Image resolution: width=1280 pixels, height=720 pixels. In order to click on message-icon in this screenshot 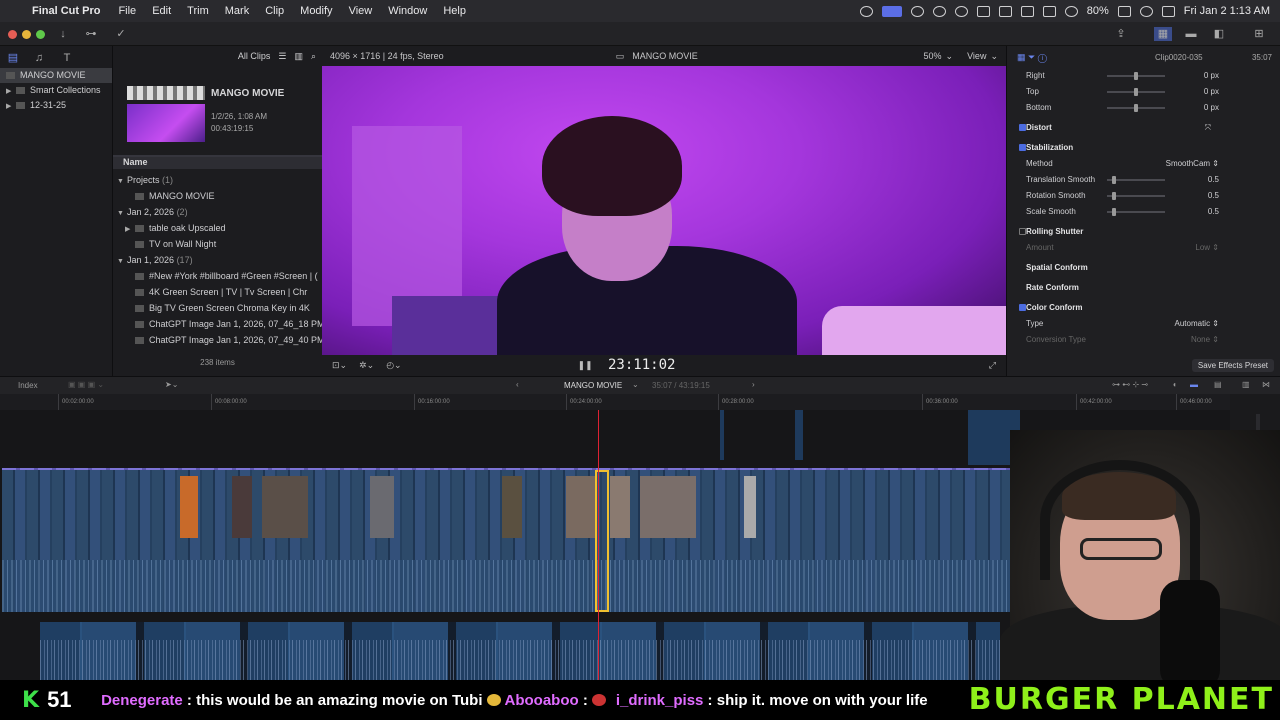, I will do `click(1027, 11)`.